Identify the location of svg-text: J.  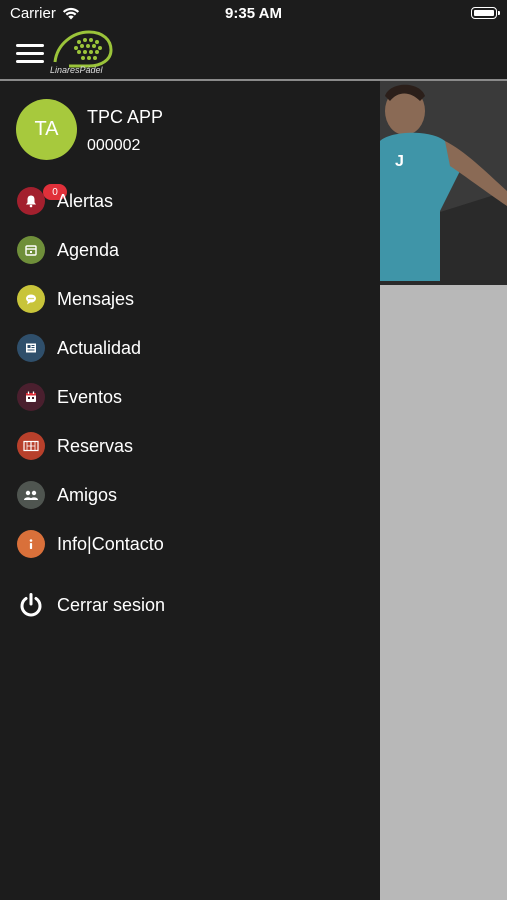
(399, 161).